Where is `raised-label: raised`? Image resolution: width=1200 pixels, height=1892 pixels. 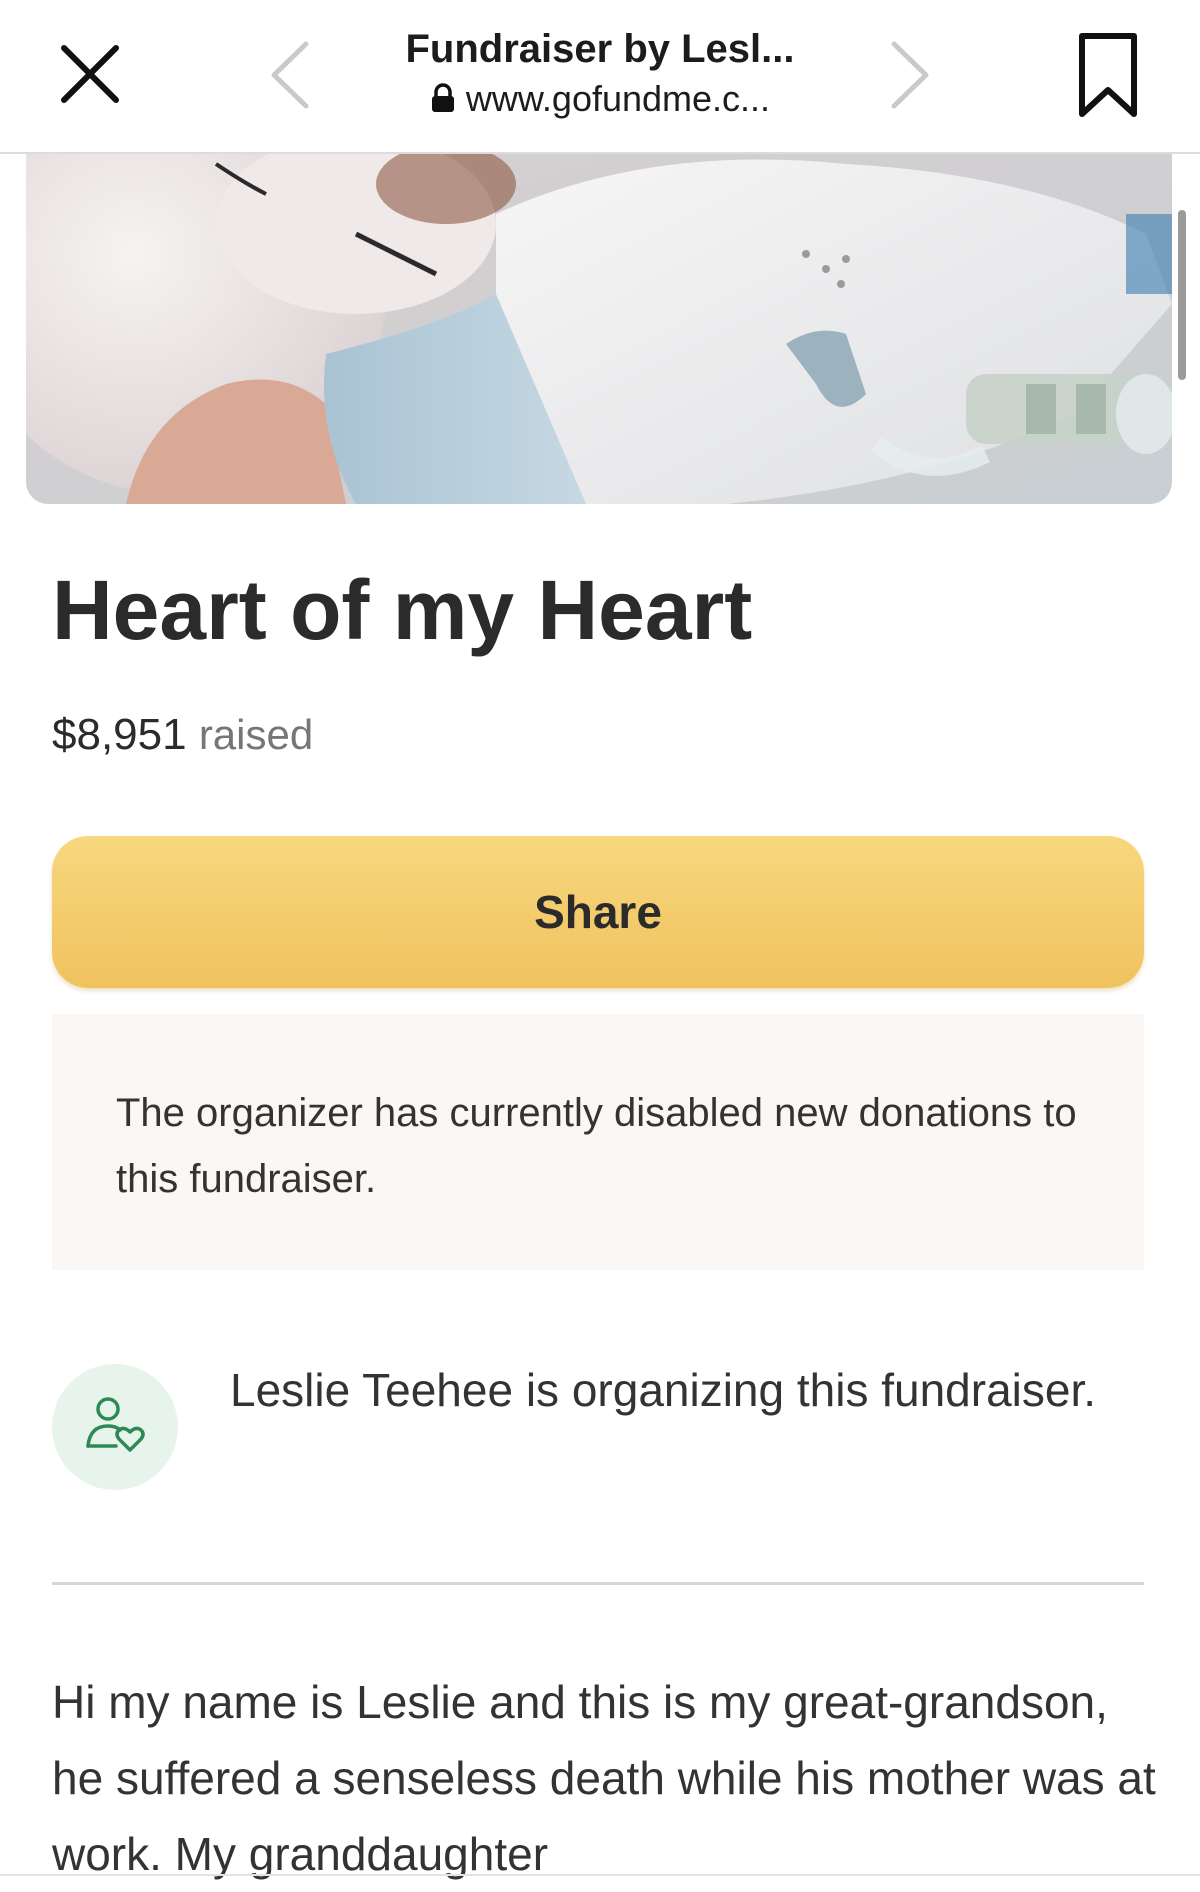 raised-label: raised is located at coordinates (256, 734).